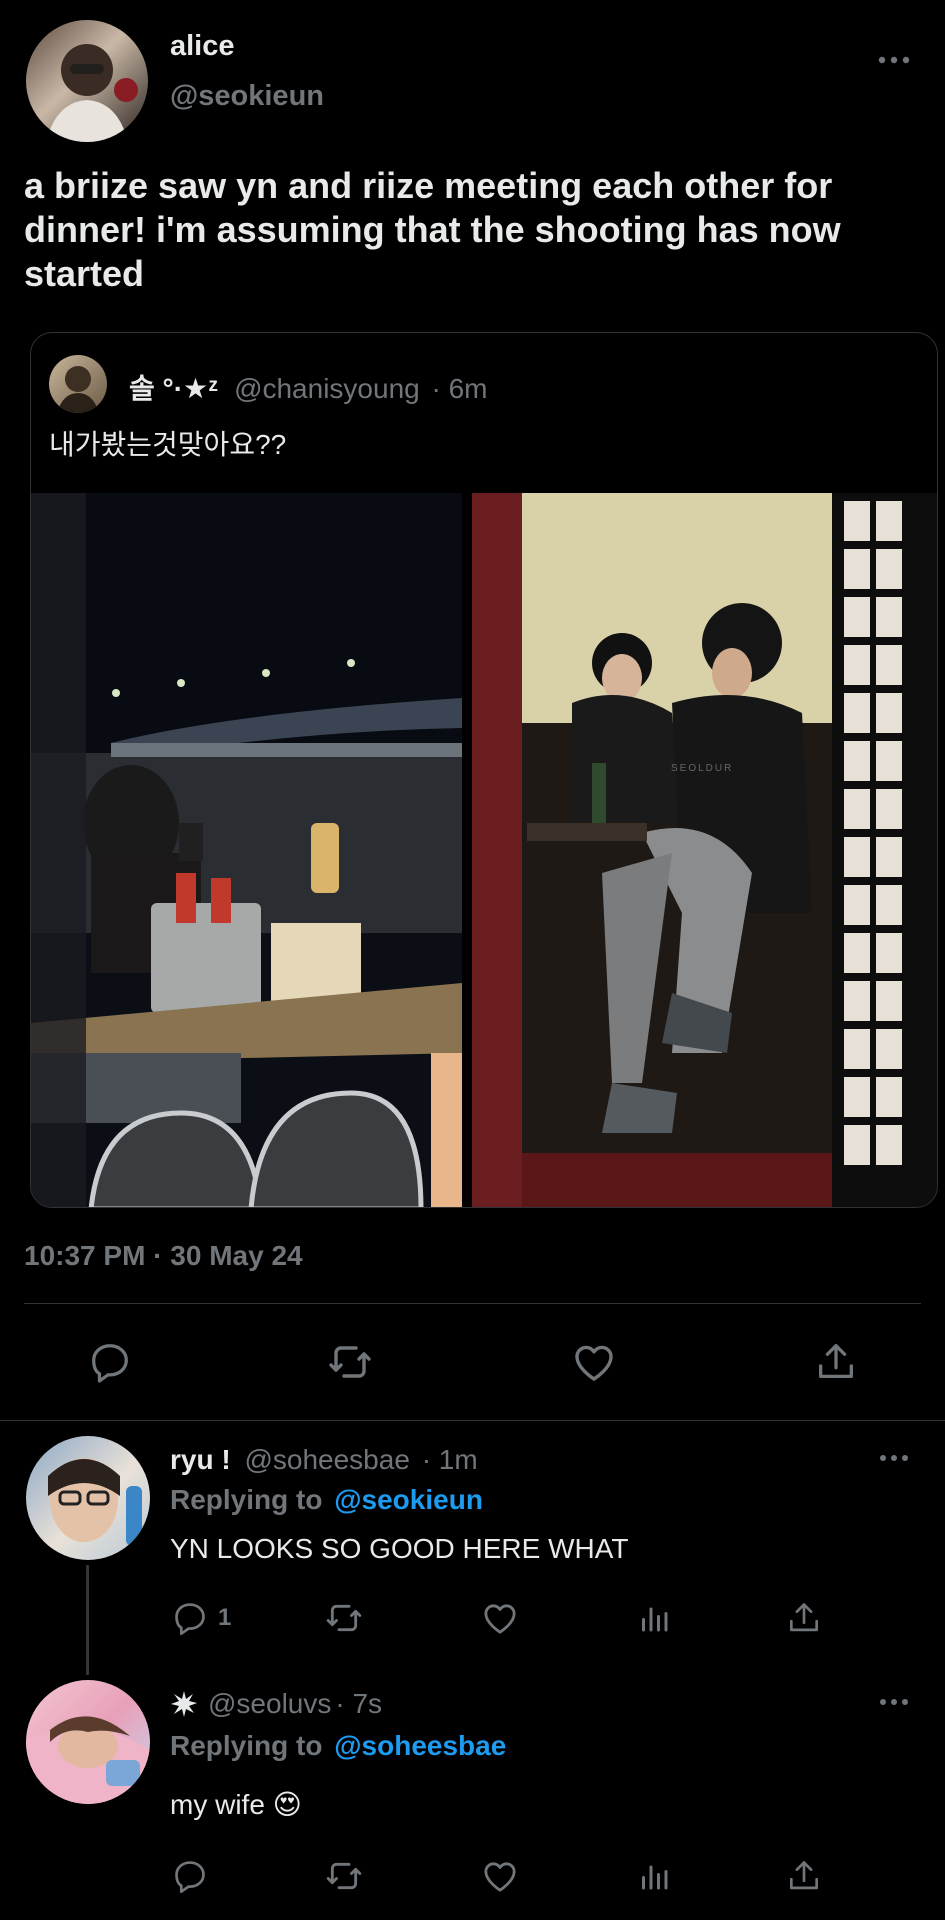 This screenshot has height=1920, width=945. What do you see at coordinates (472, 1303) in the screenshot?
I see `divider` at bounding box center [472, 1303].